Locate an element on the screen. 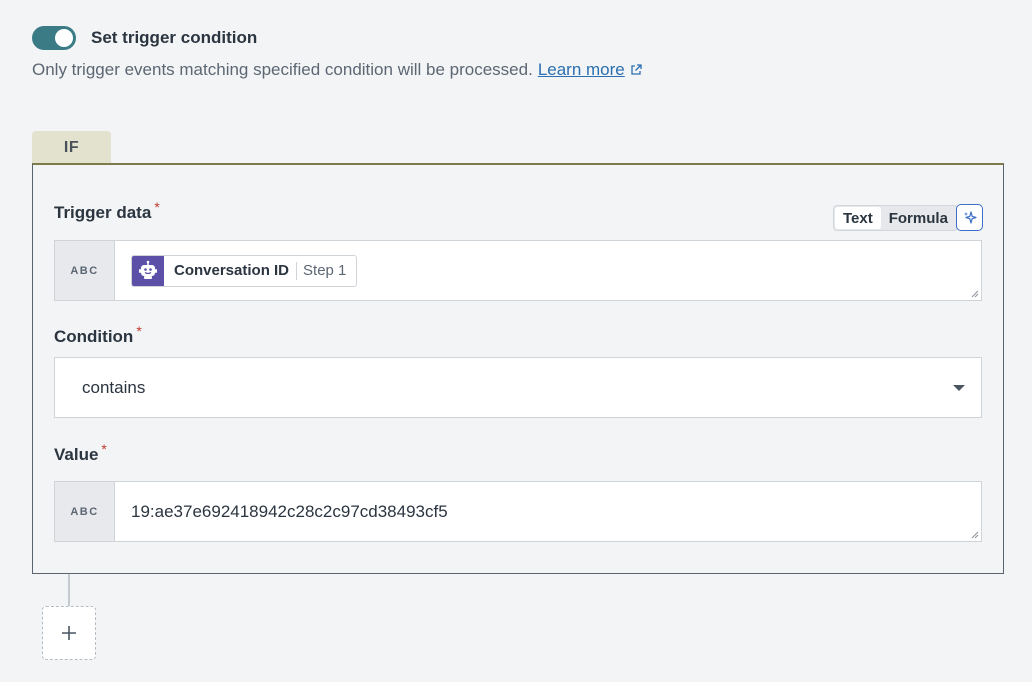  toggle-knob is located at coordinates (64, 38).